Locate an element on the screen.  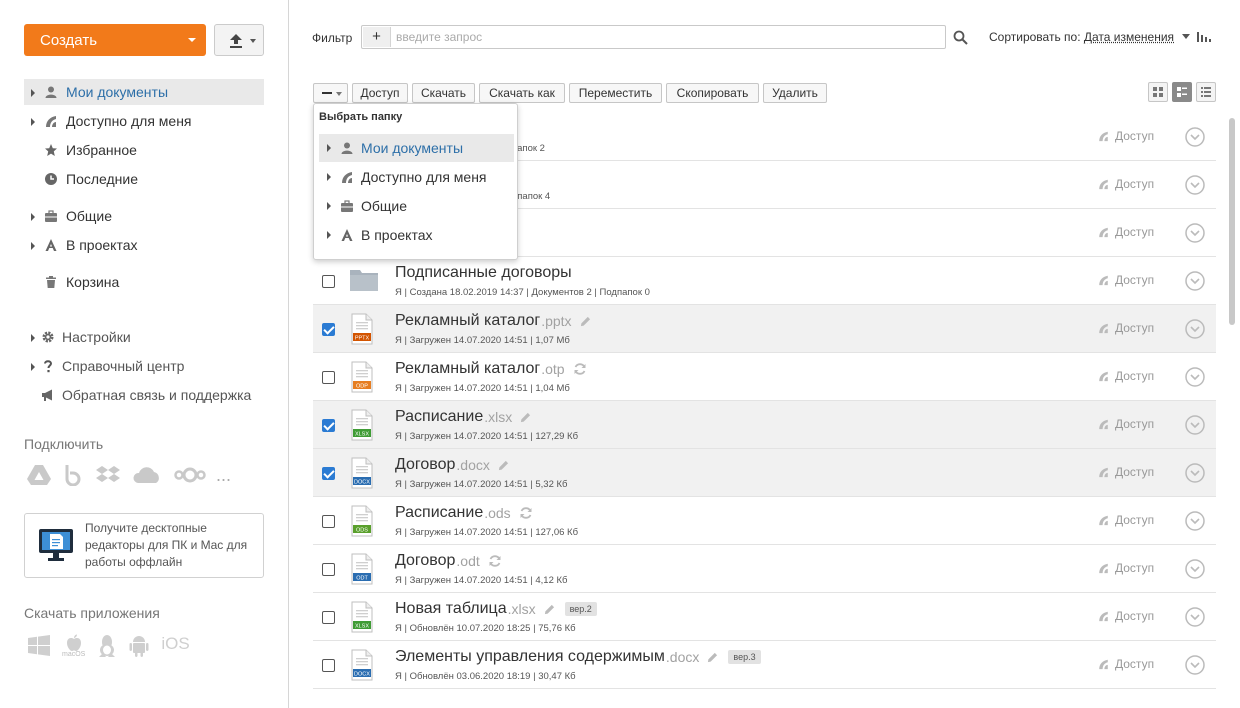
view-tiles-button is located at coordinates (1158, 92).